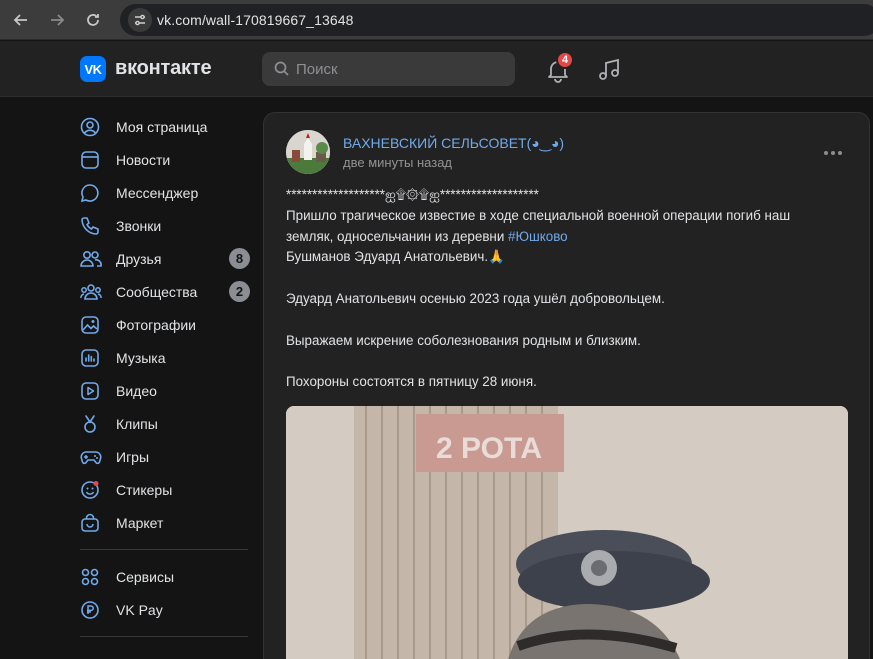 The width and height of the screenshot is (873, 659). What do you see at coordinates (140, 522) in the screenshot?
I see `sidebar-item-label: Маркет` at bounding box center [140, 522].